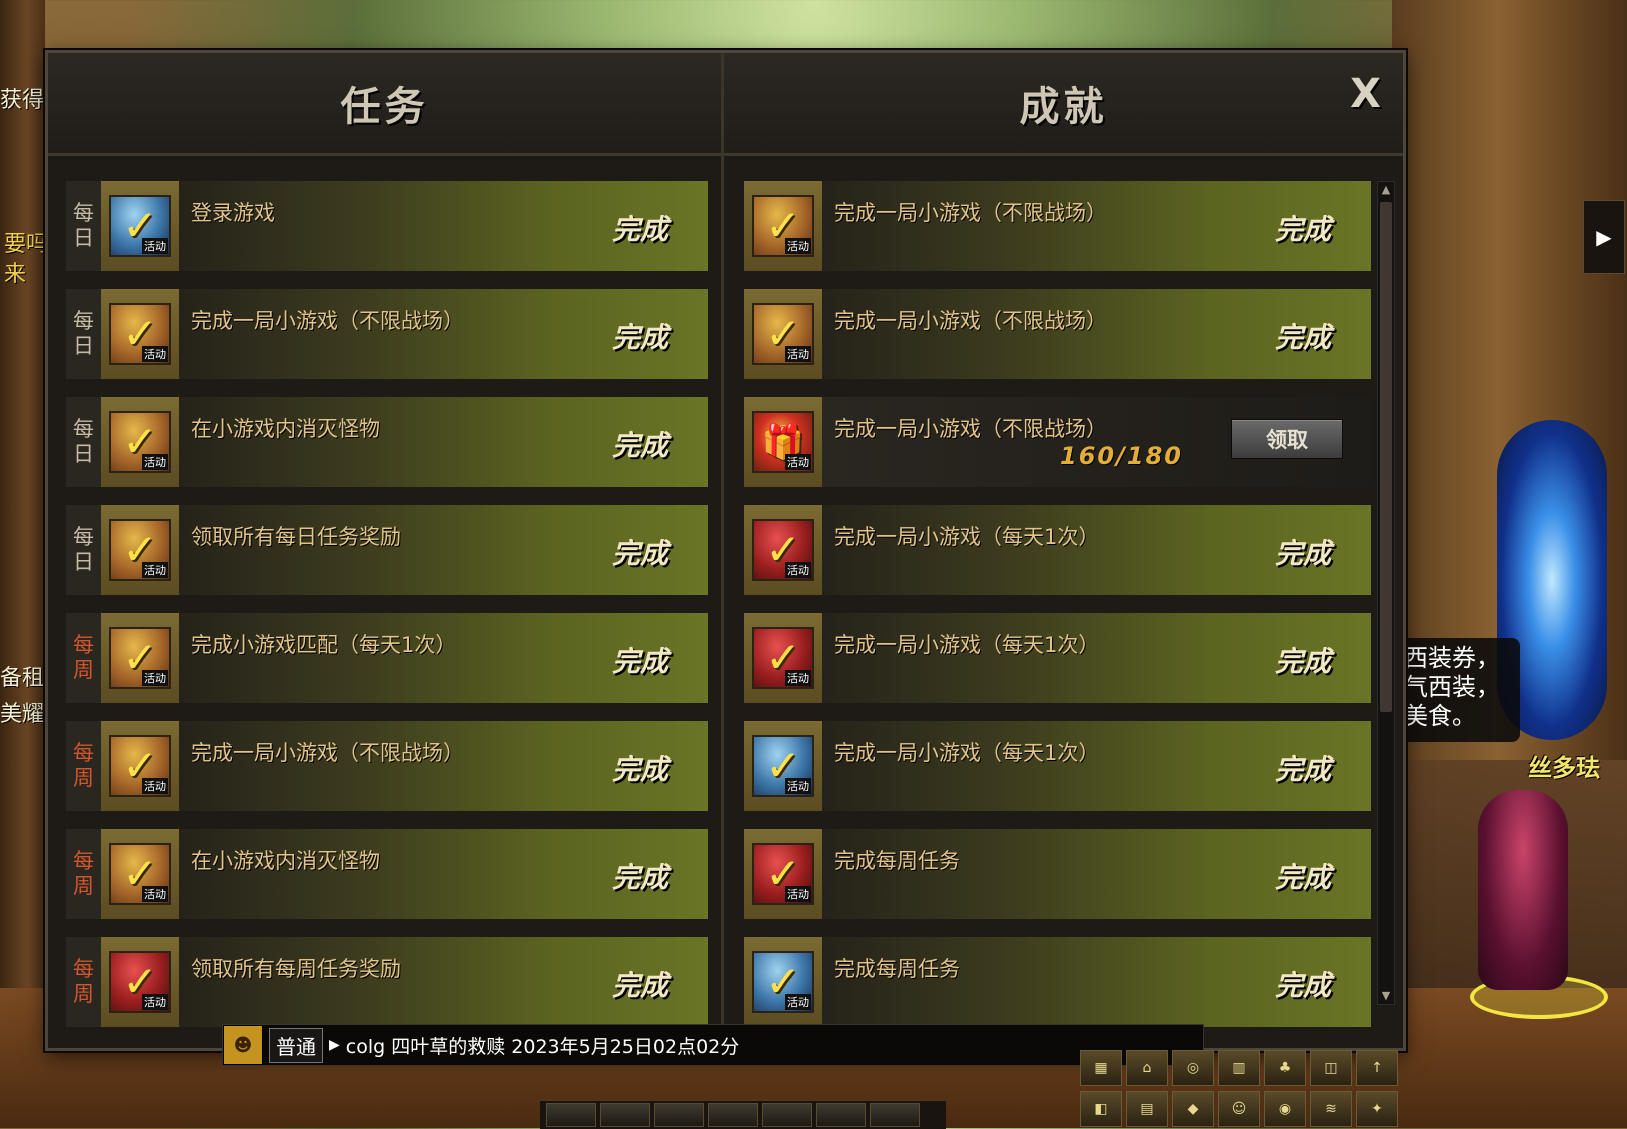  Describe the element at coordinates (22, 100) in the screenshot. I see `background-text: 获得` at that location.